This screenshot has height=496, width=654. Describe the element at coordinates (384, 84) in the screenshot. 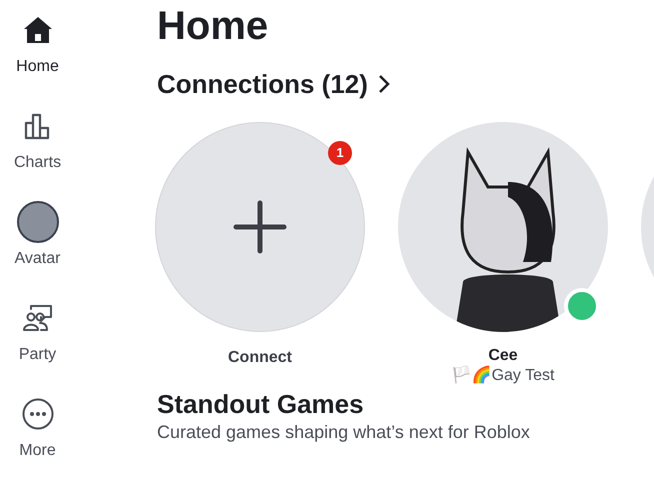

I see `chevron-right-icon` at that location.